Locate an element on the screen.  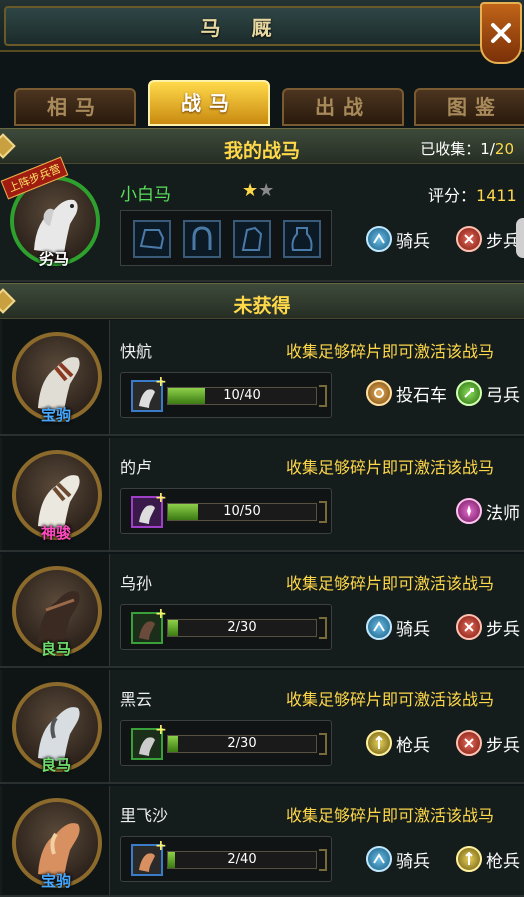
horse-grade: 劣马 is located at coordinates (53, 259).